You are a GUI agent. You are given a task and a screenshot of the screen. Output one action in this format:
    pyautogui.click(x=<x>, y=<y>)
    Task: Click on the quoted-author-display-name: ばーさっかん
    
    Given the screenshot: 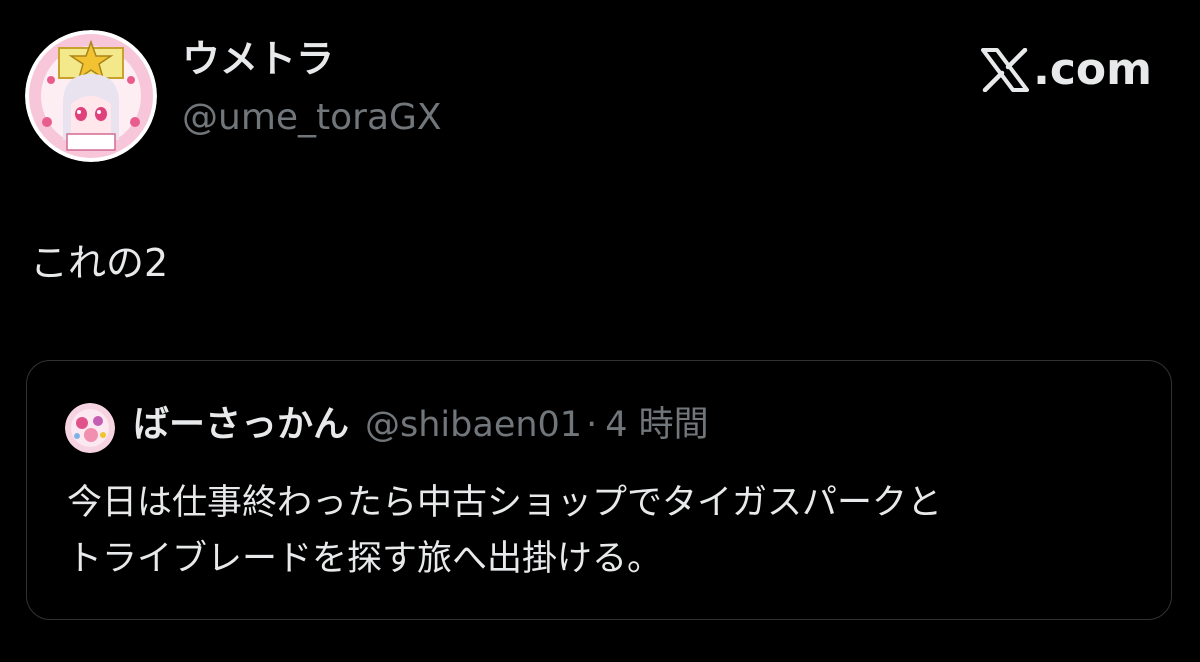 What is the action you would take?
    pyautogui.click(x=241, y=425)
    